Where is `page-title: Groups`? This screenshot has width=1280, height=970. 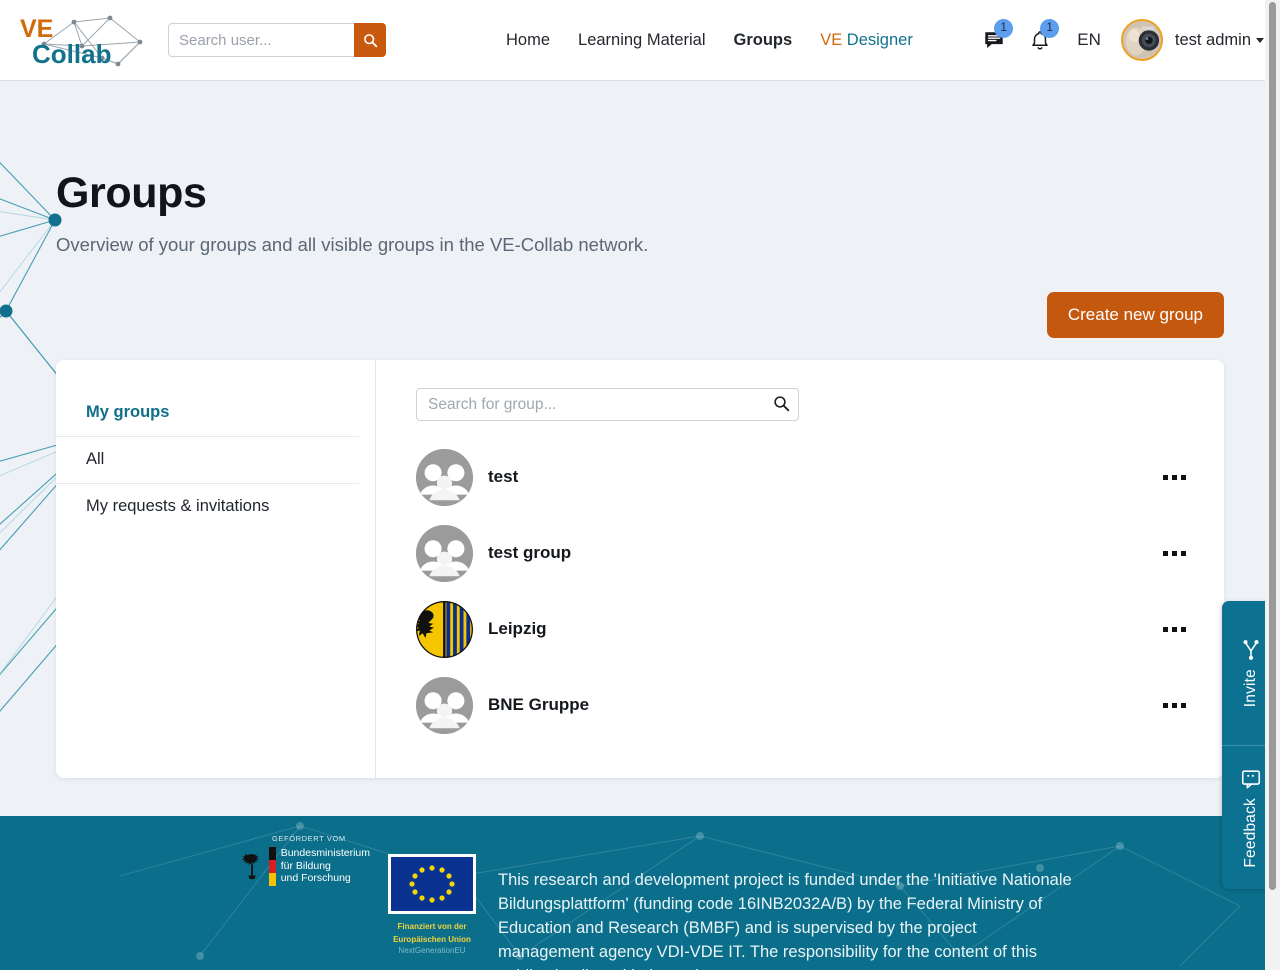 page-title: Groups is located at coordinates (131, 193).